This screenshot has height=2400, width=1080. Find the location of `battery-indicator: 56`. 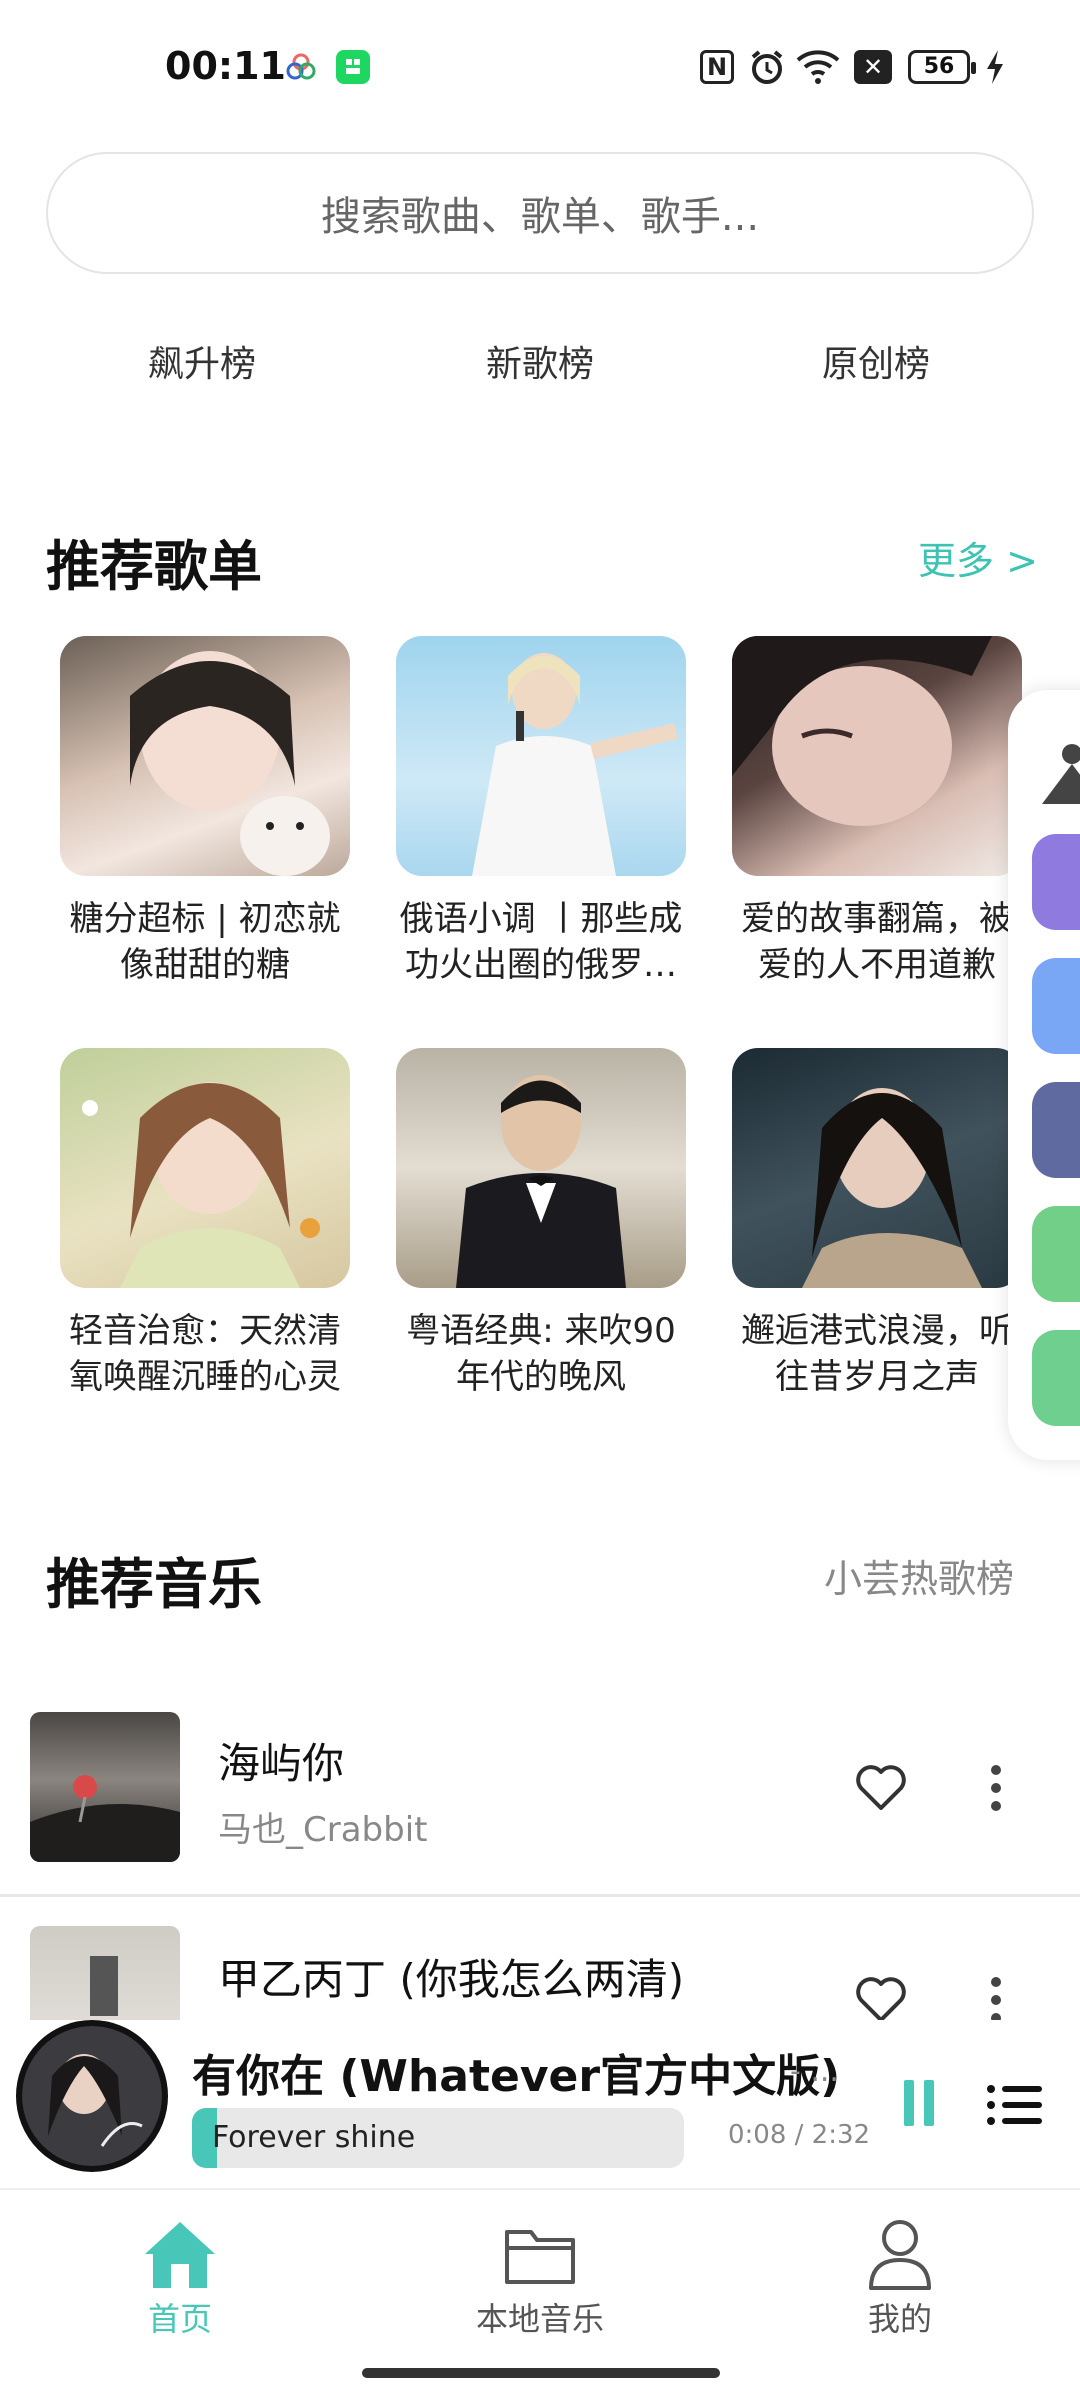

battery-indicator: 56 is located at coordinates (942, 67).